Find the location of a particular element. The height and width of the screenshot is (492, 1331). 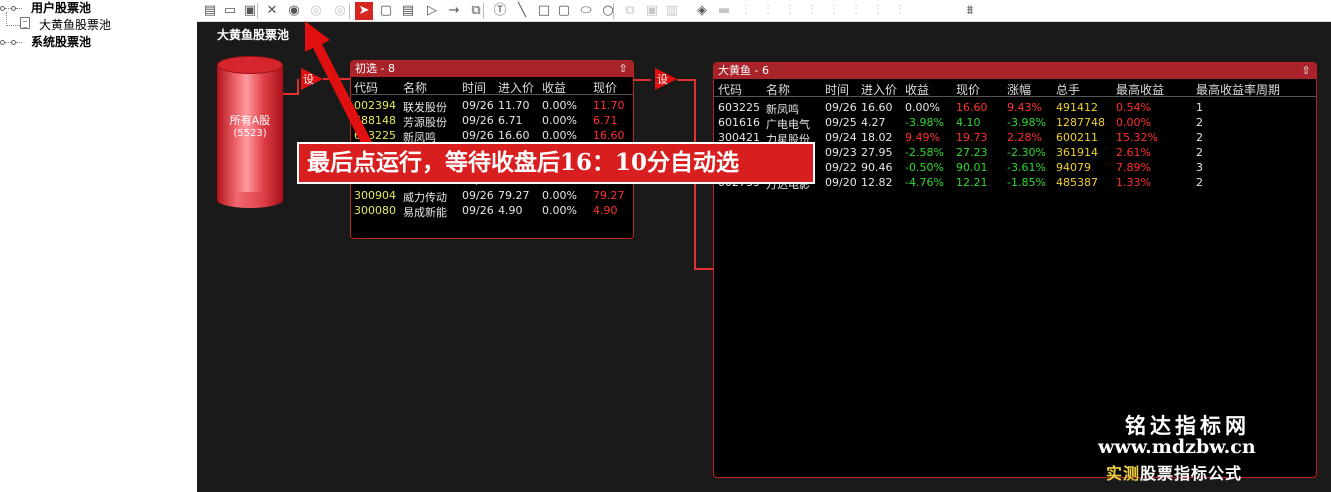

column-header: 总手 is located at coordinates (1068, 89).